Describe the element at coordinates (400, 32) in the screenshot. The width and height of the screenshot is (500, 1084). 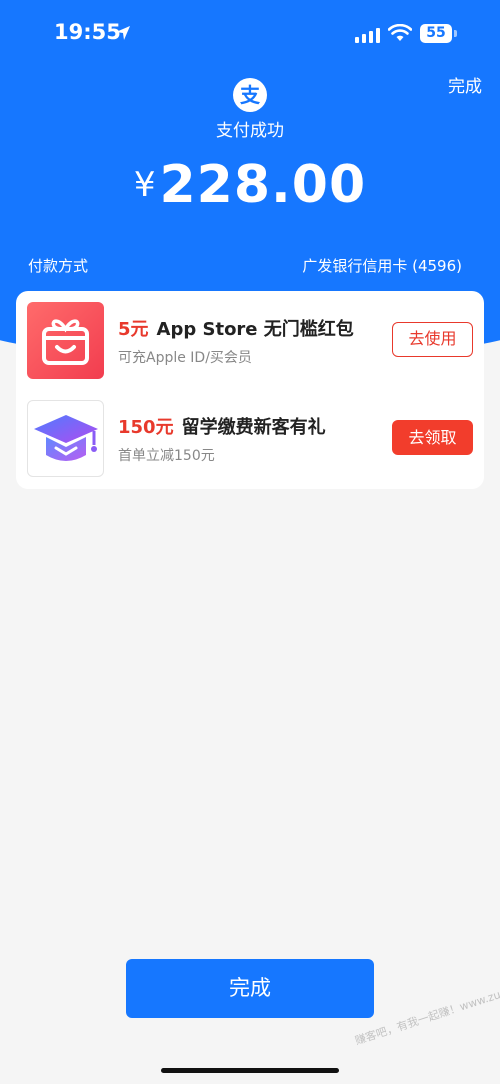
I see `wifi-icon` at that location.